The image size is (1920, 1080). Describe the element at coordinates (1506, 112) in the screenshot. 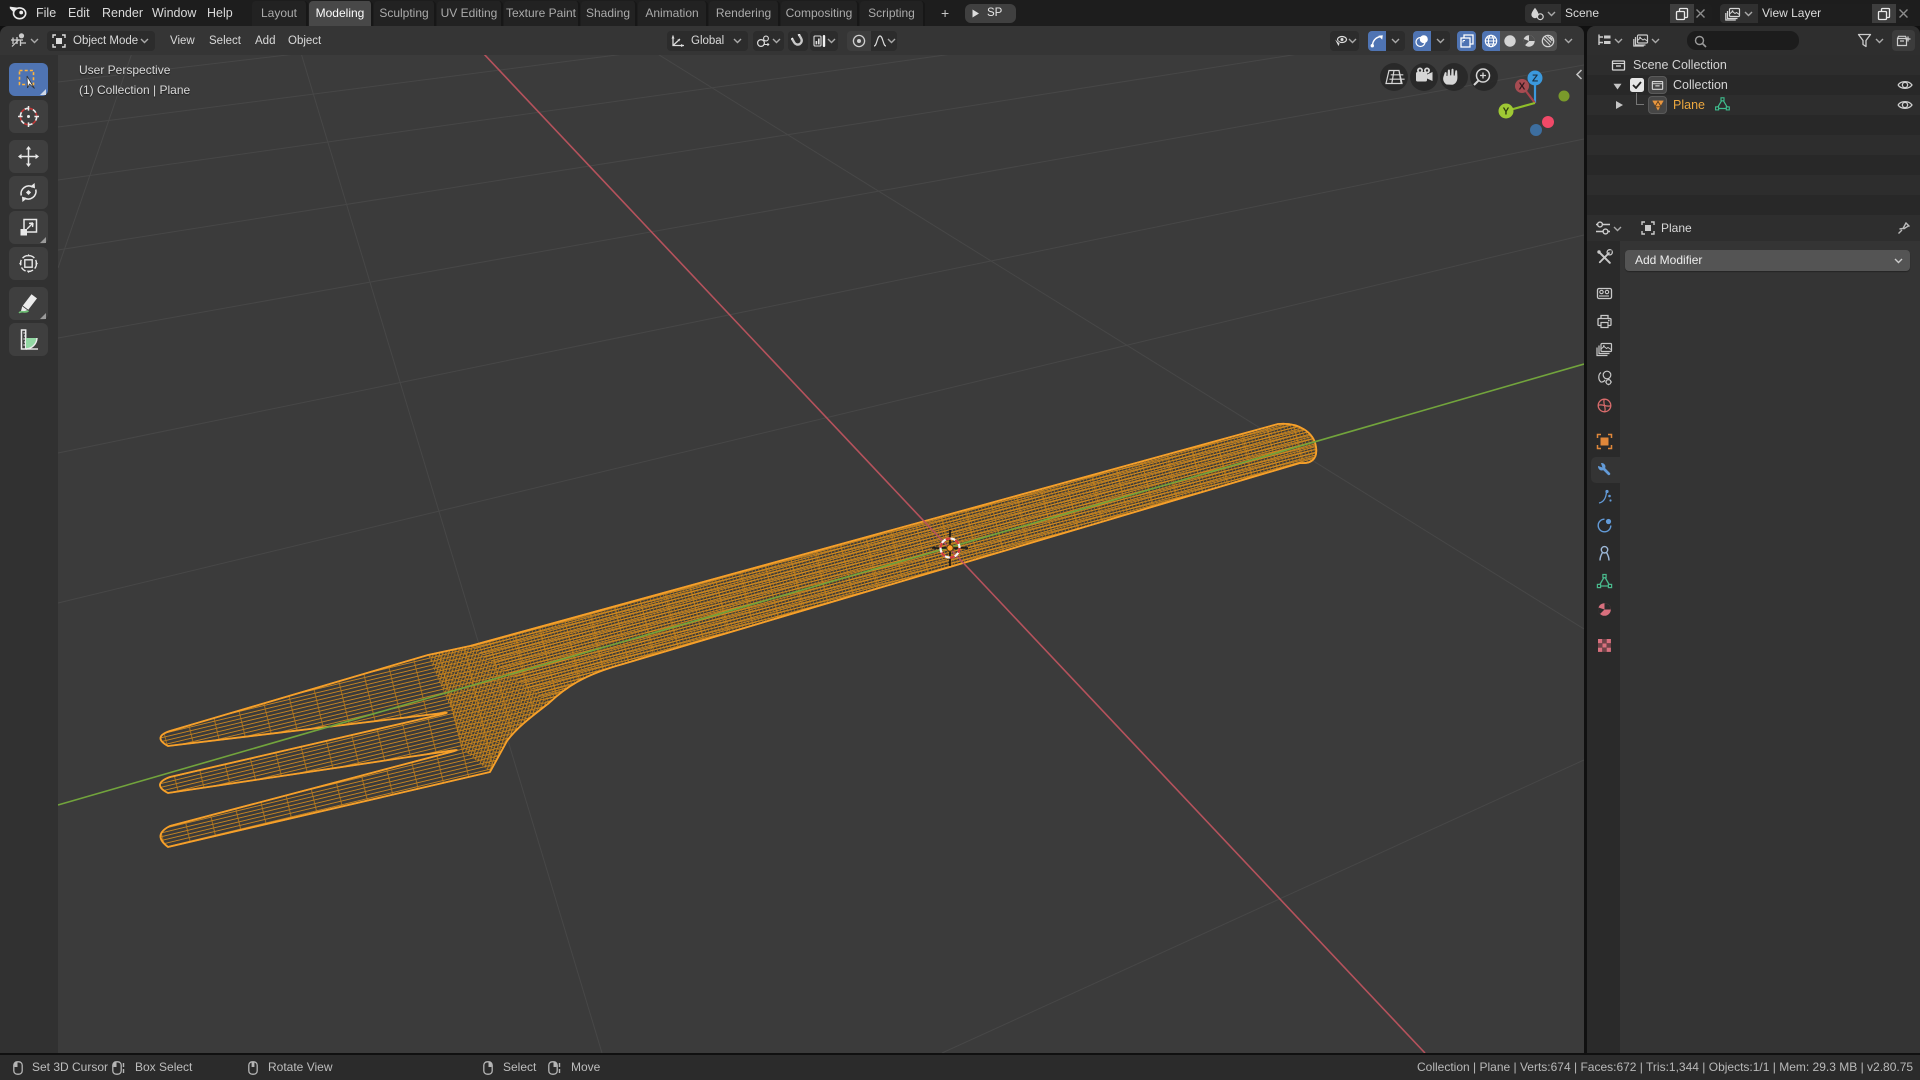

I see `svg-text: Y` at that location.